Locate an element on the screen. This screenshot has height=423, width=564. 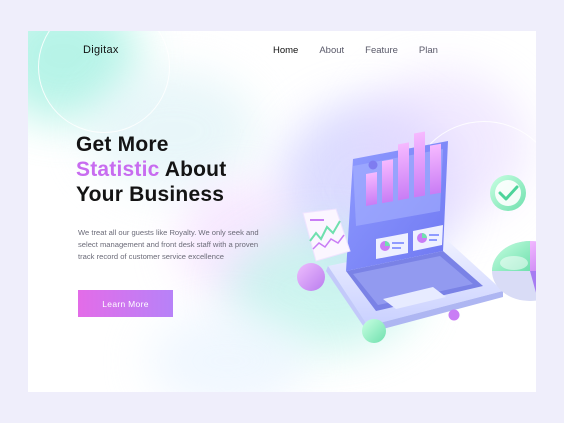
headline-line-2-rest: About is located at coordinates (193, 169).